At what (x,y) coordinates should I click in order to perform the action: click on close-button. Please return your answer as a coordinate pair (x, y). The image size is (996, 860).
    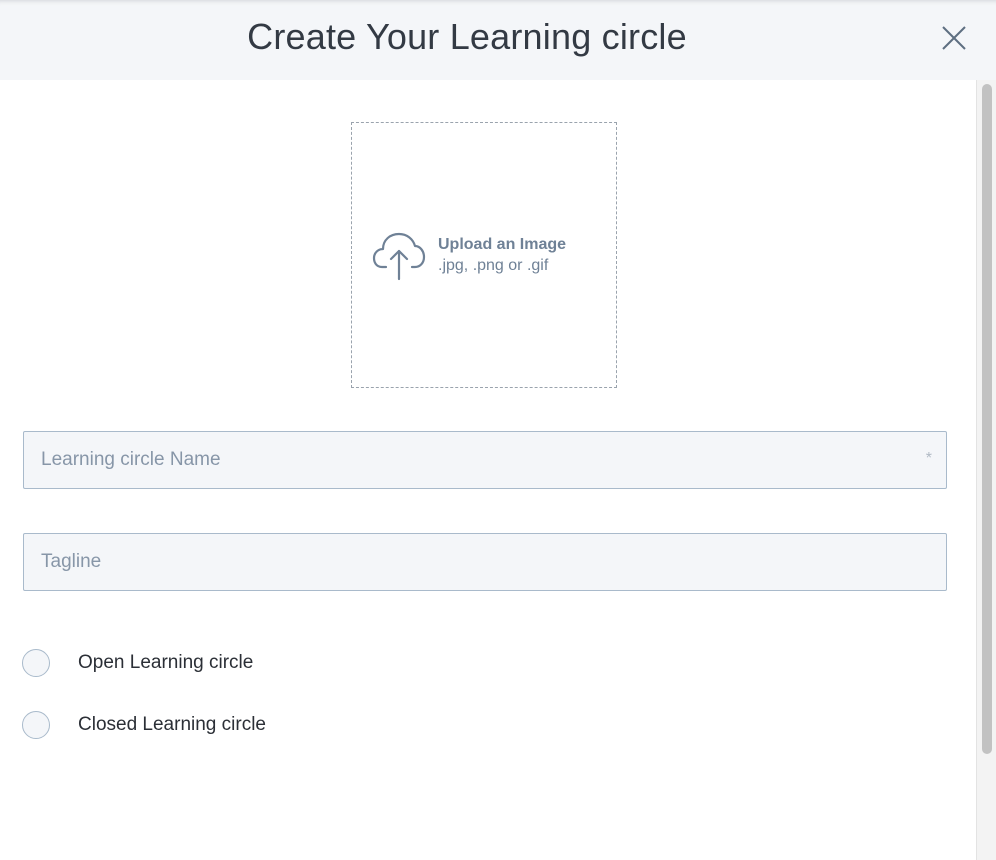
    Looking at the image, I should click on (954, 38).